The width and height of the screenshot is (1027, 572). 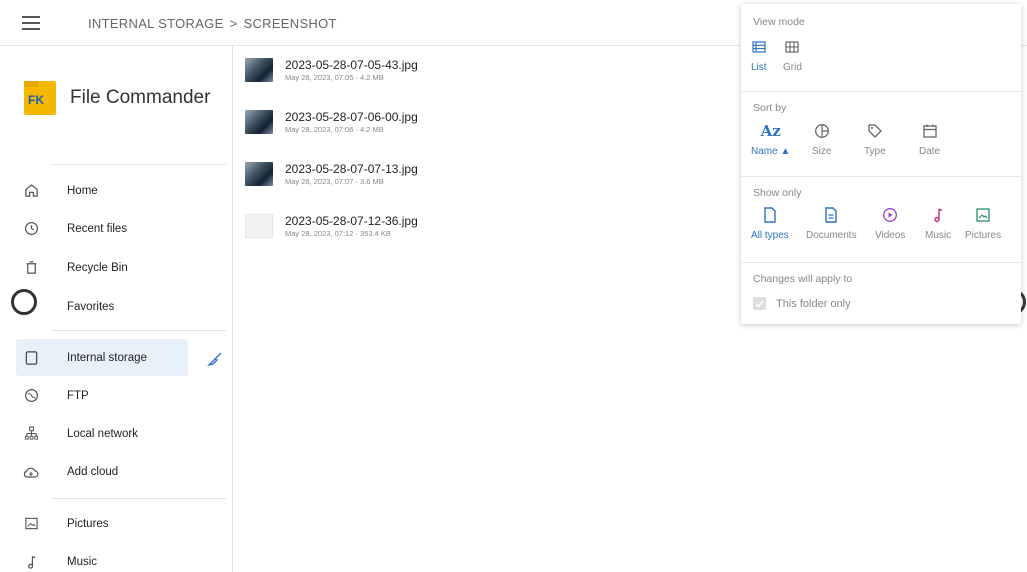 What do you see at coordinates (759, 303) in the screenshot?
I see `this-folder-only-checkbox` at bounding box center [759, 303].